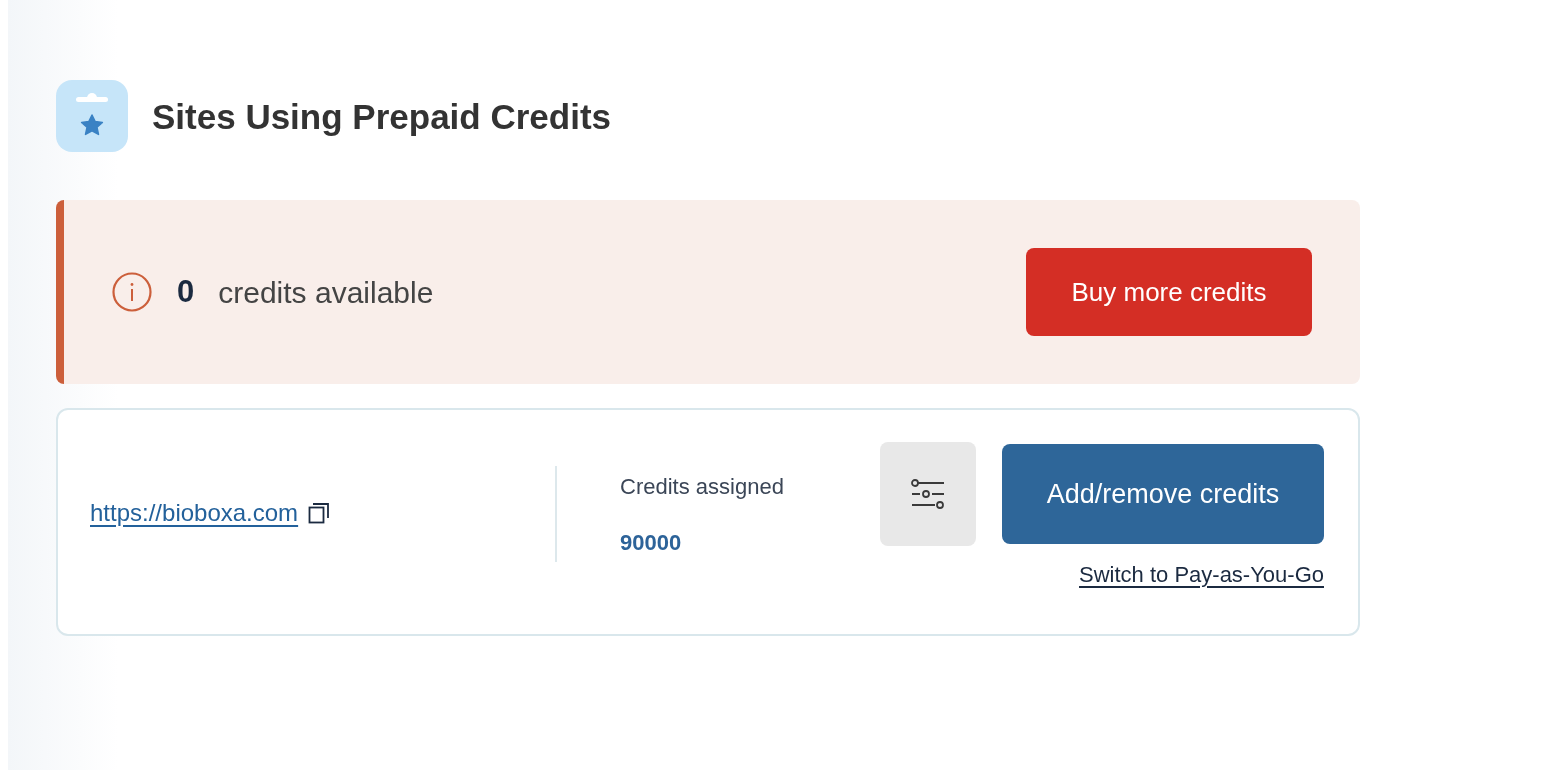  Describe the element at coordinates (1201, 575) in the screenshot. I see `switch-plan-link: Switch to Pay-as-You-Go` at that location.